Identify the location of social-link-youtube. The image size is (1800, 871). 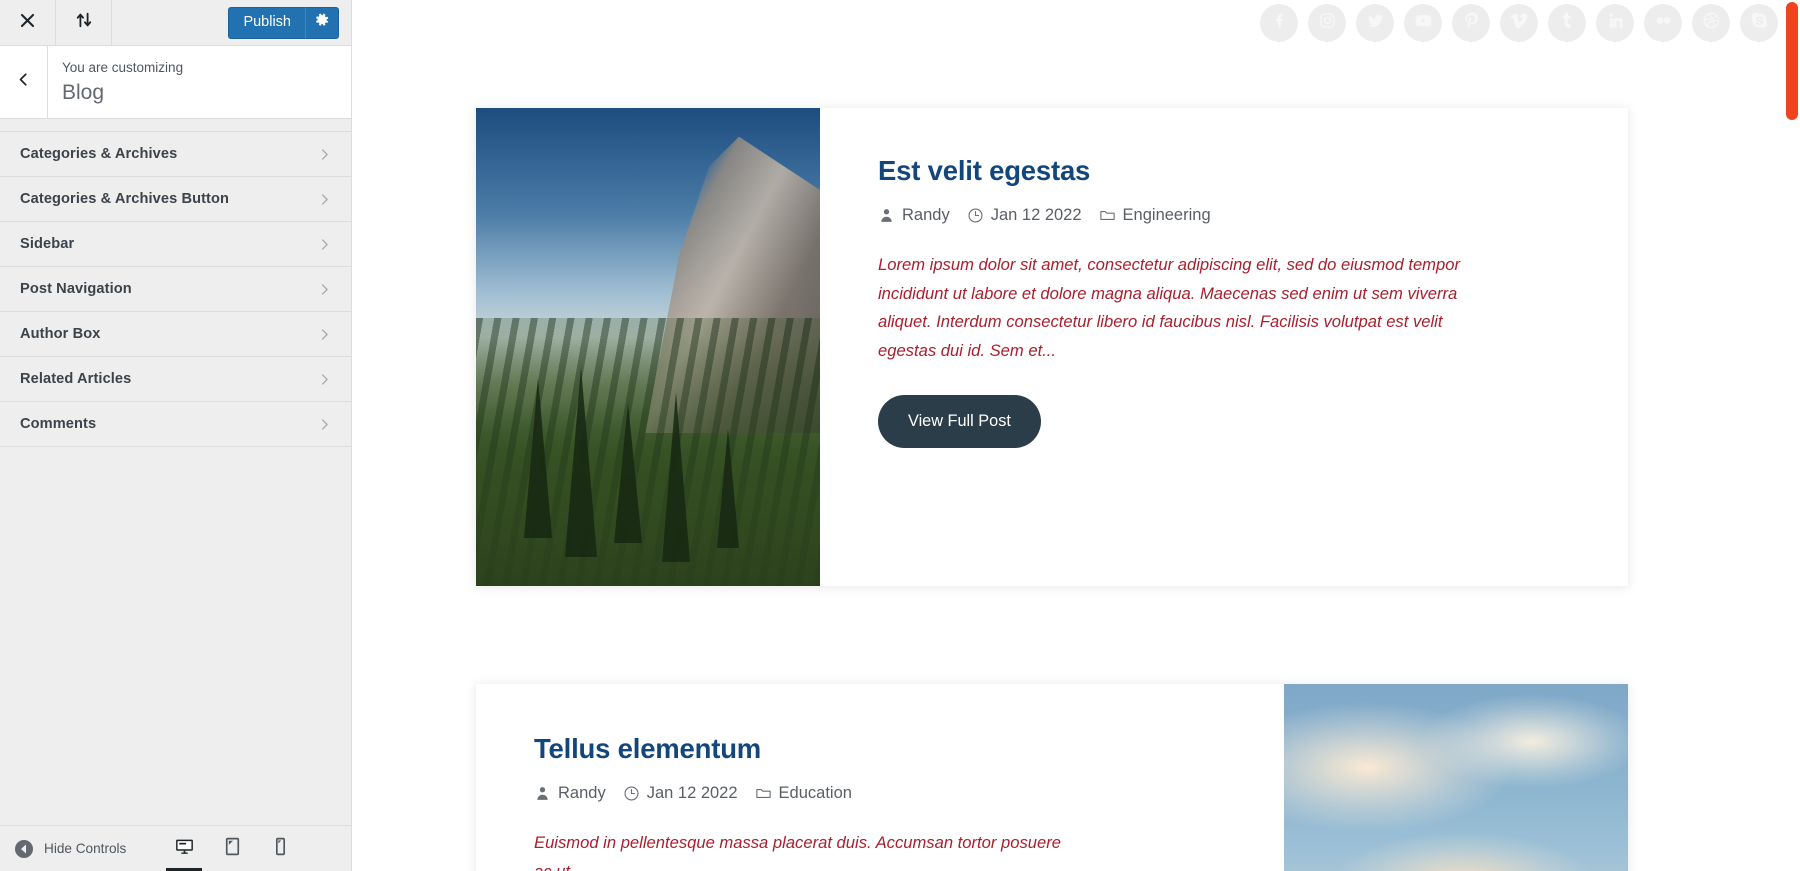
(1423, 23).